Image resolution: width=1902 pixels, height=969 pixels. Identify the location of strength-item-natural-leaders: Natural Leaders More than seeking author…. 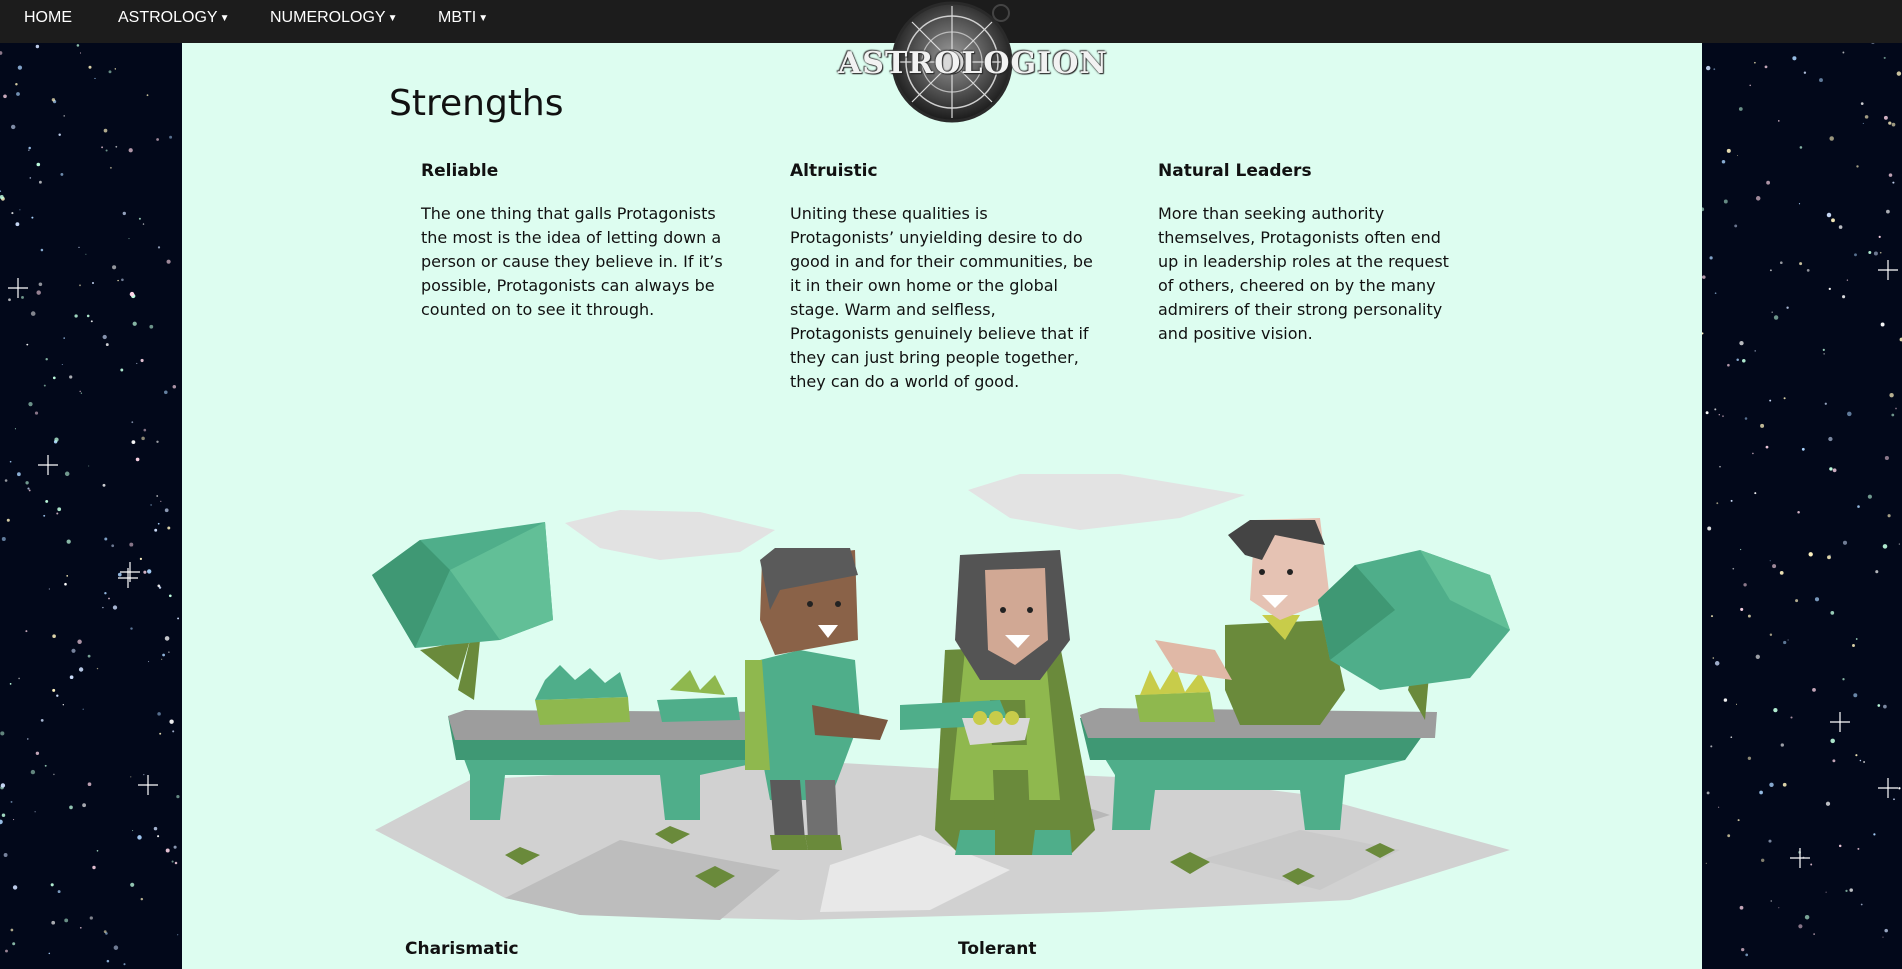
(1310, 254).